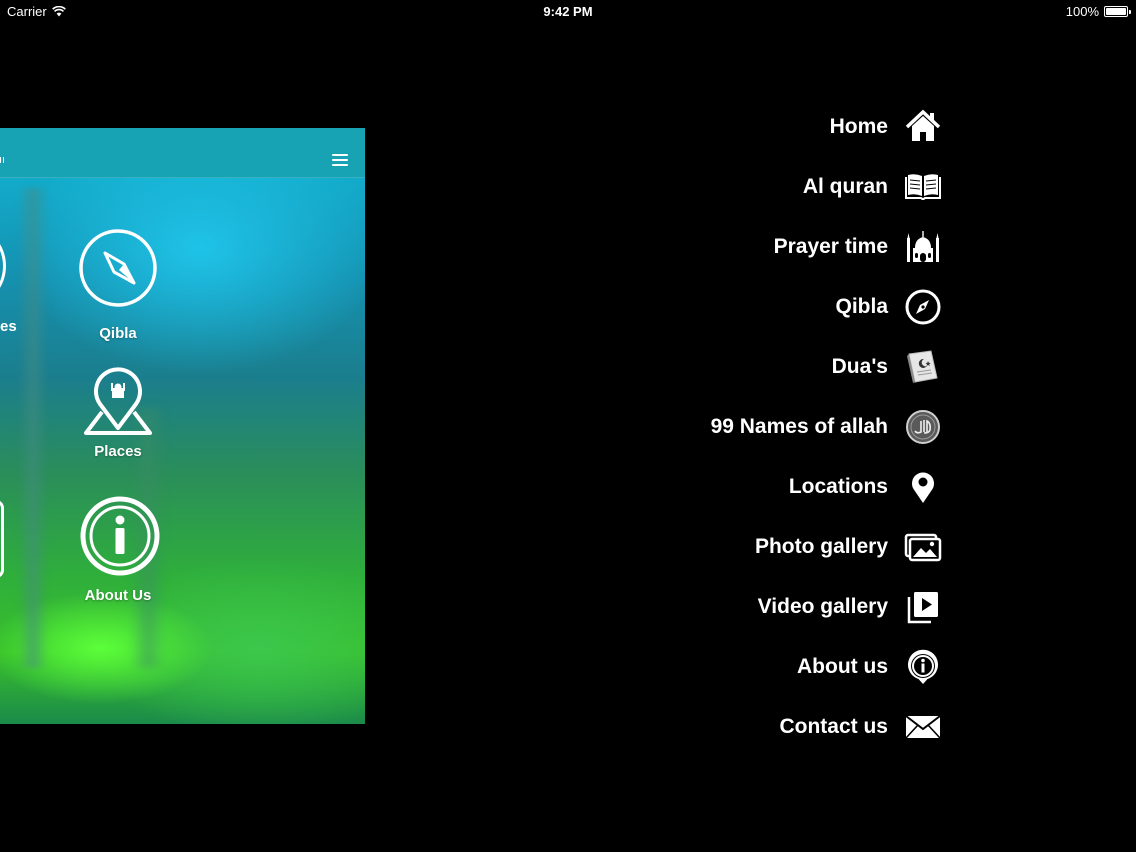 This screenshot has width=1136, height=852. I want to click on menu-item-label: Video gallery, so click(822, 606).